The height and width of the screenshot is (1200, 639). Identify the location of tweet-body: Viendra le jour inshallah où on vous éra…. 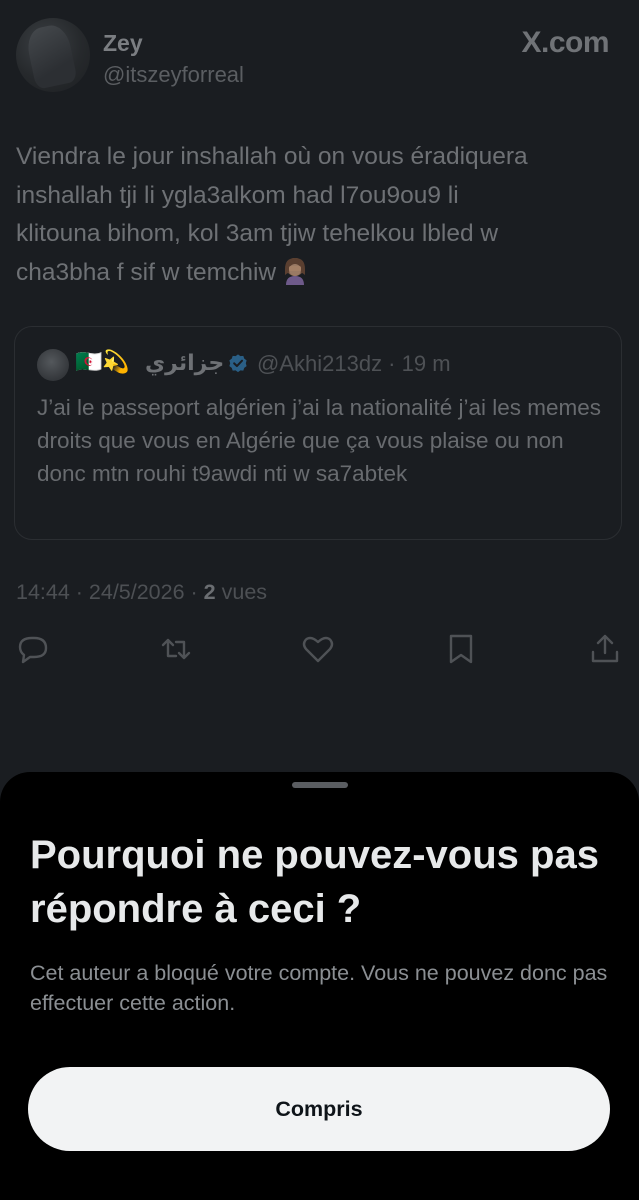
(316, 215).